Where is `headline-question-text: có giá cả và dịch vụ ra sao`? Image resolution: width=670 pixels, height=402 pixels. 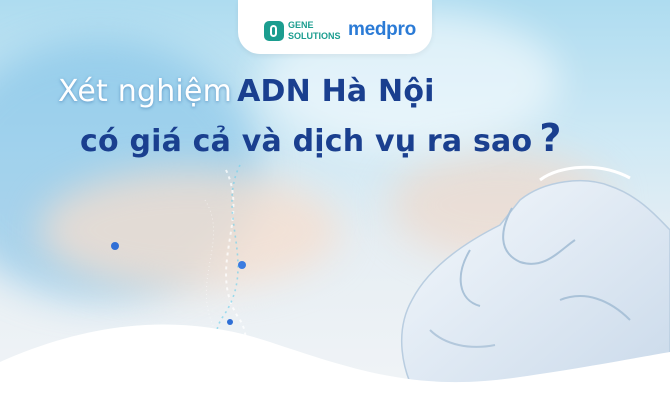 headline-question-text: có giá cả và dịch vụ ra sao is located at coordinates (306, 141).